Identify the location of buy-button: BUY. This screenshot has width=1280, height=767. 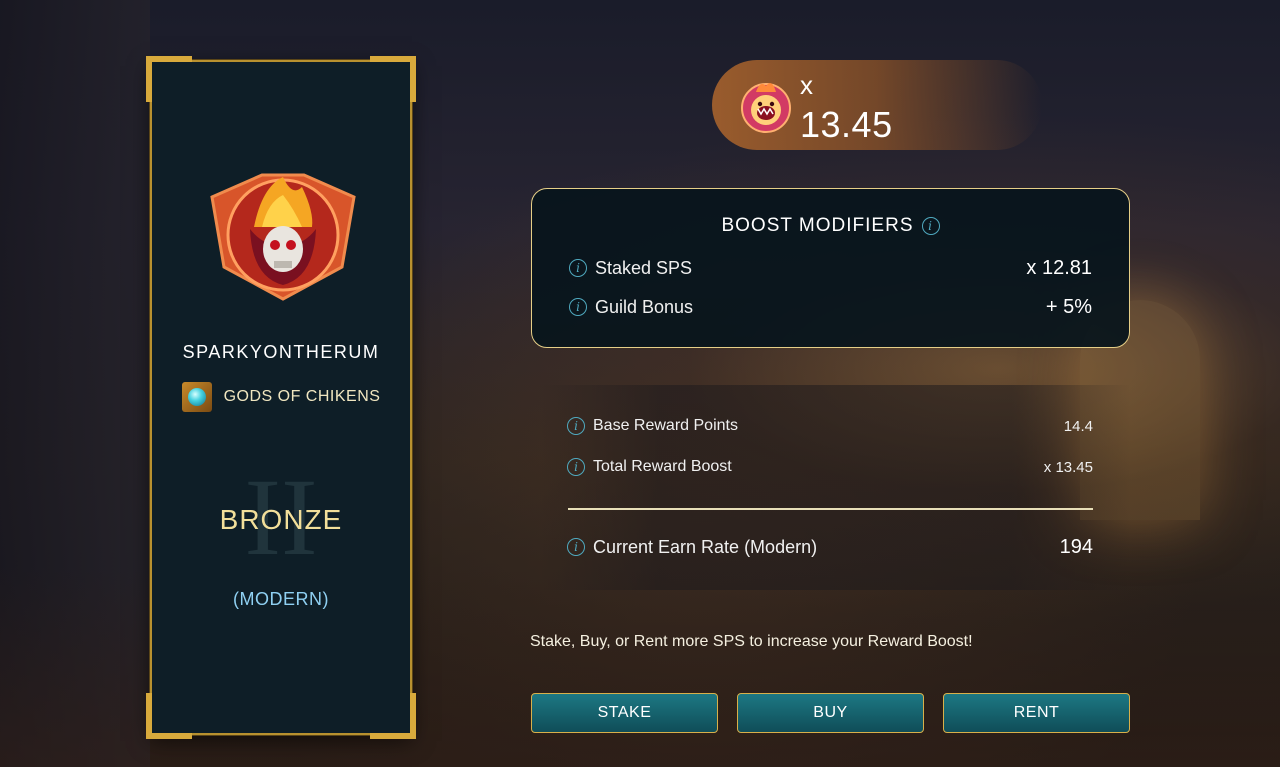
(830, 713).